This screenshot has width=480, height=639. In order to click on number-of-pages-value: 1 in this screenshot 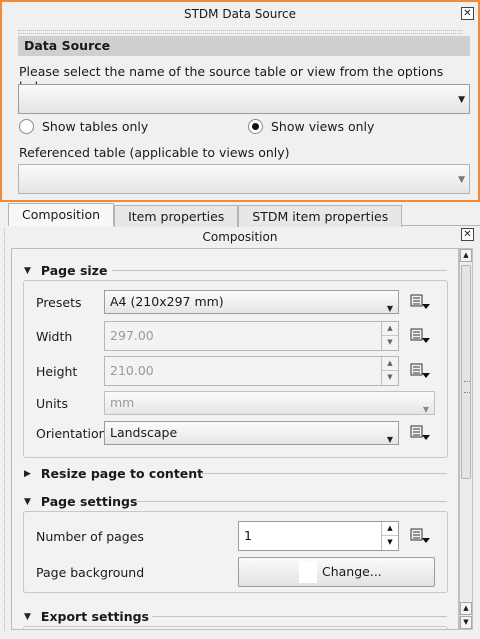, I will do `click(248, 535)`.